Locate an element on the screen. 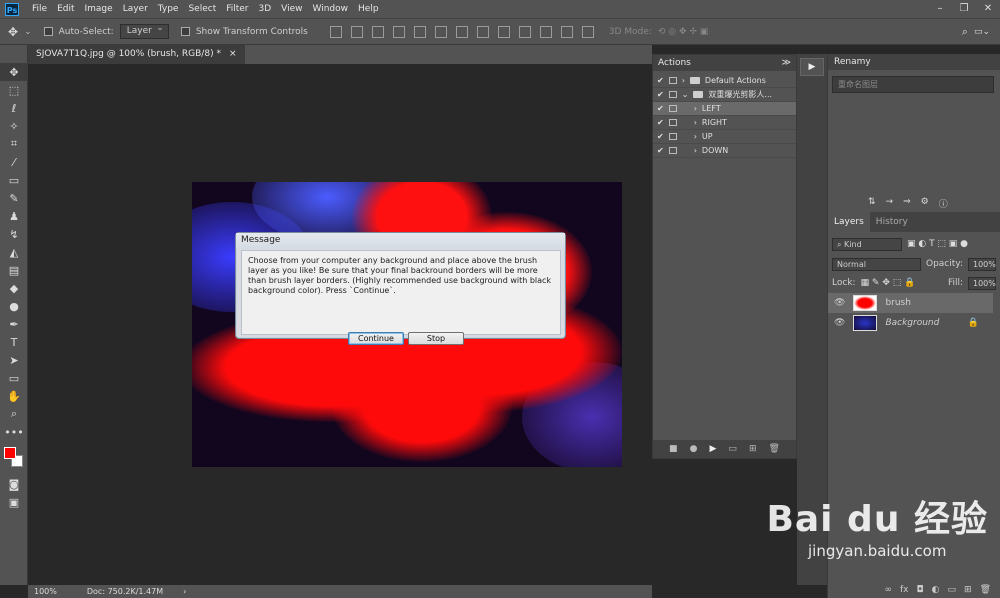 The height and width of the screenshot is (598, 1000). info-icon: ⓘ is located at coordinates (943, 203).